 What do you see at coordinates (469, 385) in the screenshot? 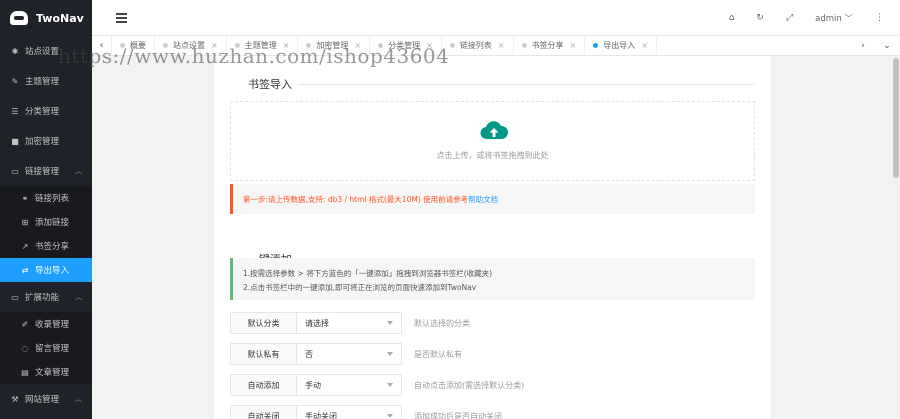
I see `form-hint: 自动点击添加(需选择默认分类)` at bounding box center [469, 385].